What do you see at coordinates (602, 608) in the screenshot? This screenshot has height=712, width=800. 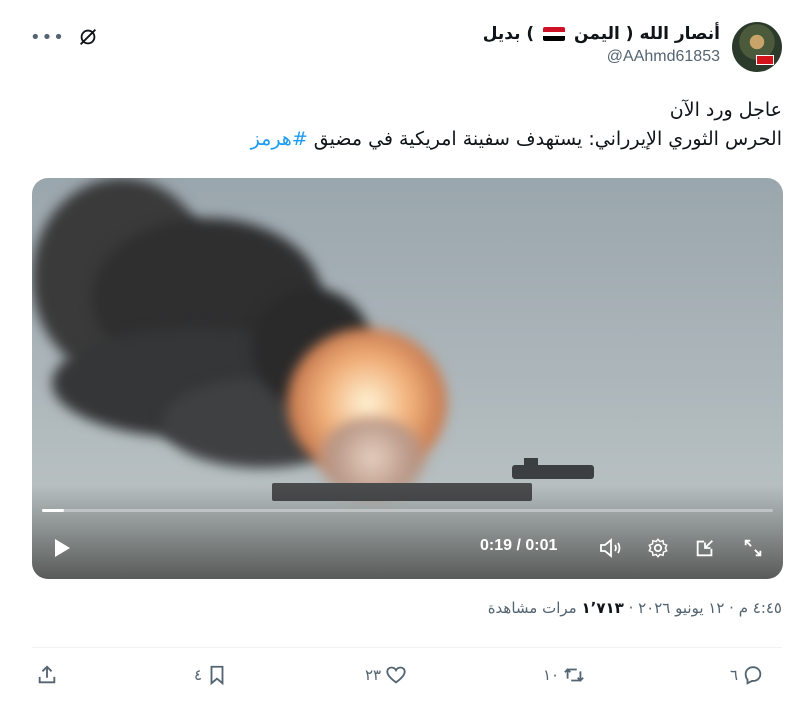 I see `views-count: ١٬٧١٣` at bounding box center [602, 608].